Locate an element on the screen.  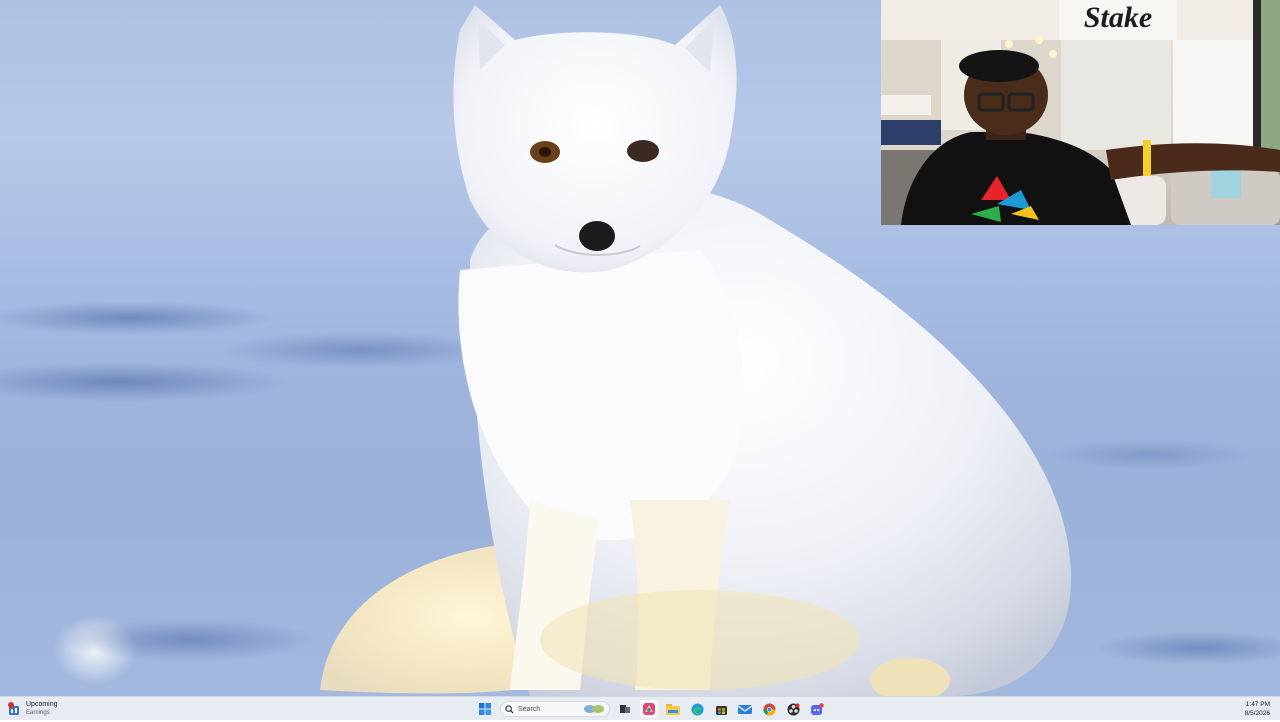
chrome-button is located at coordinates (769, 709).